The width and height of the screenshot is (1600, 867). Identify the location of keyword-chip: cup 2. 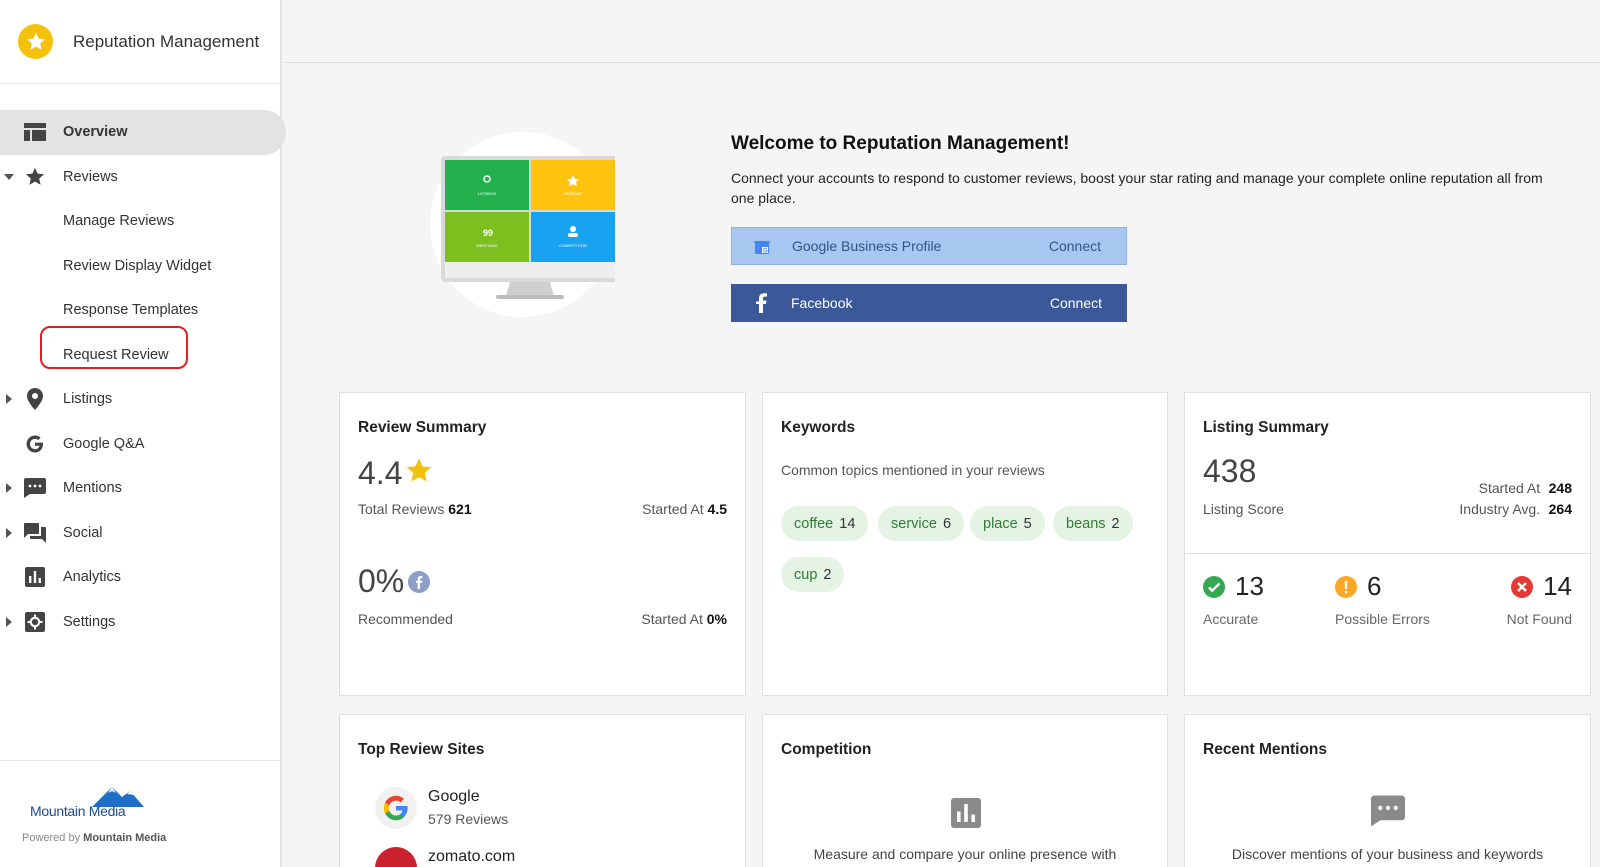
(813, 574).